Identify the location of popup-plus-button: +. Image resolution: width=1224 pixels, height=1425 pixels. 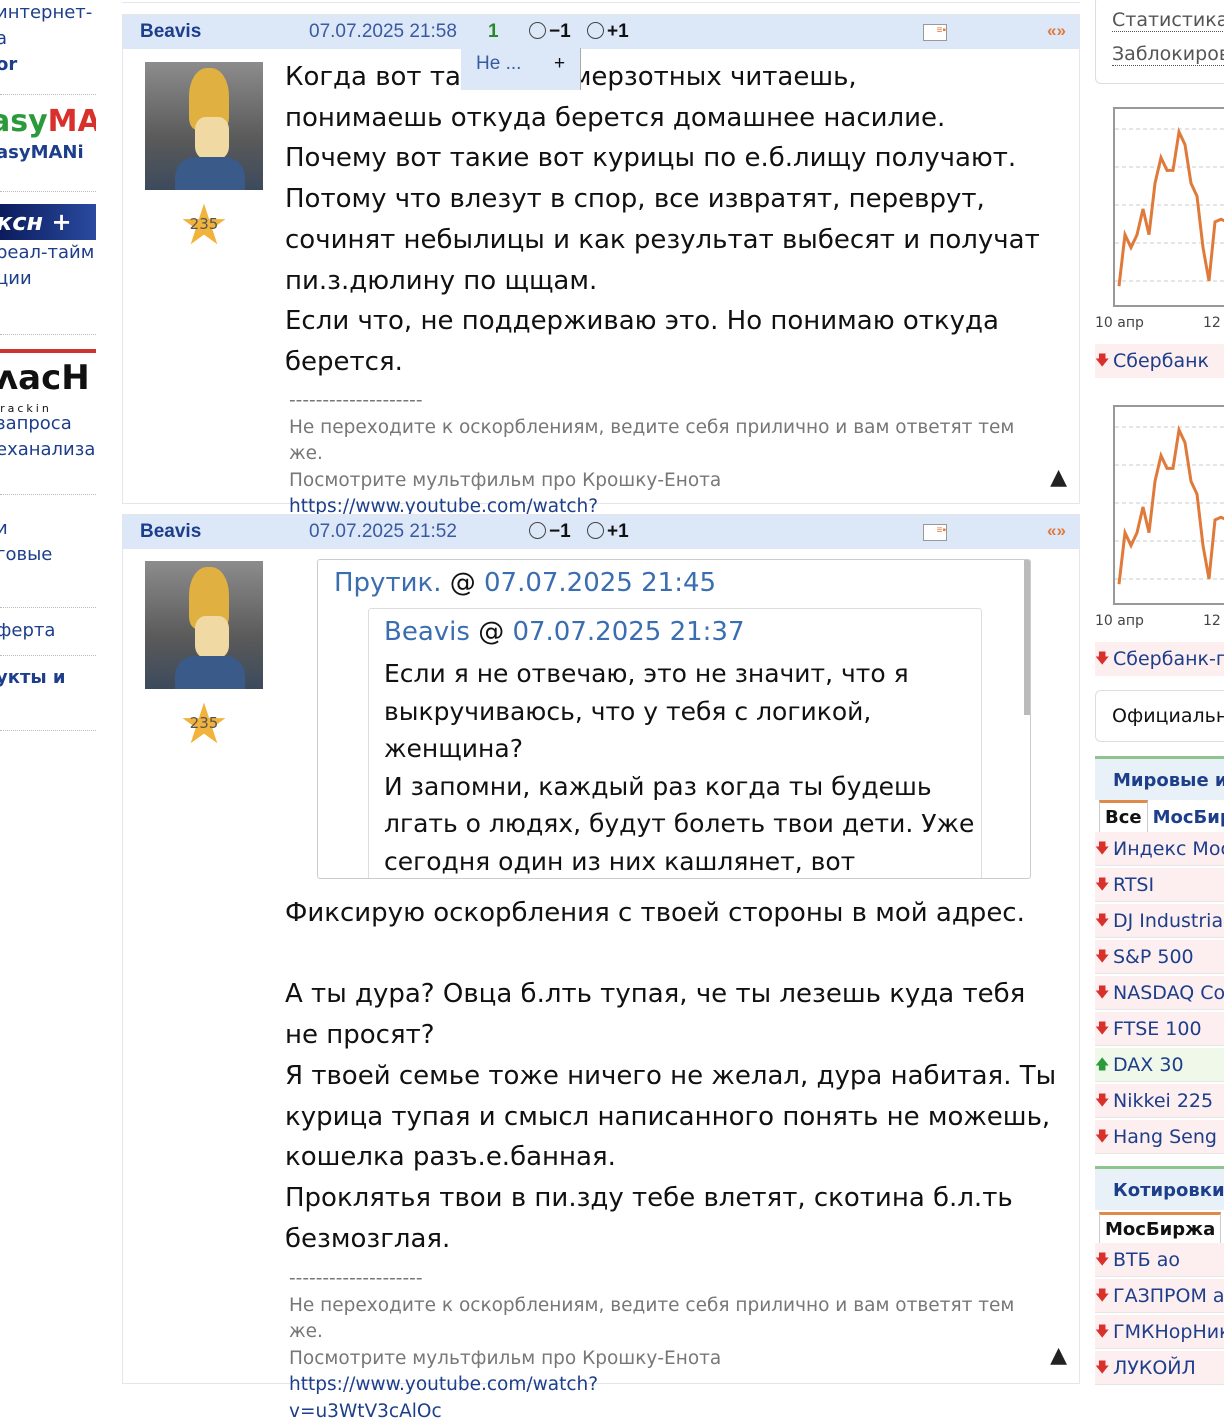
(559, 64).